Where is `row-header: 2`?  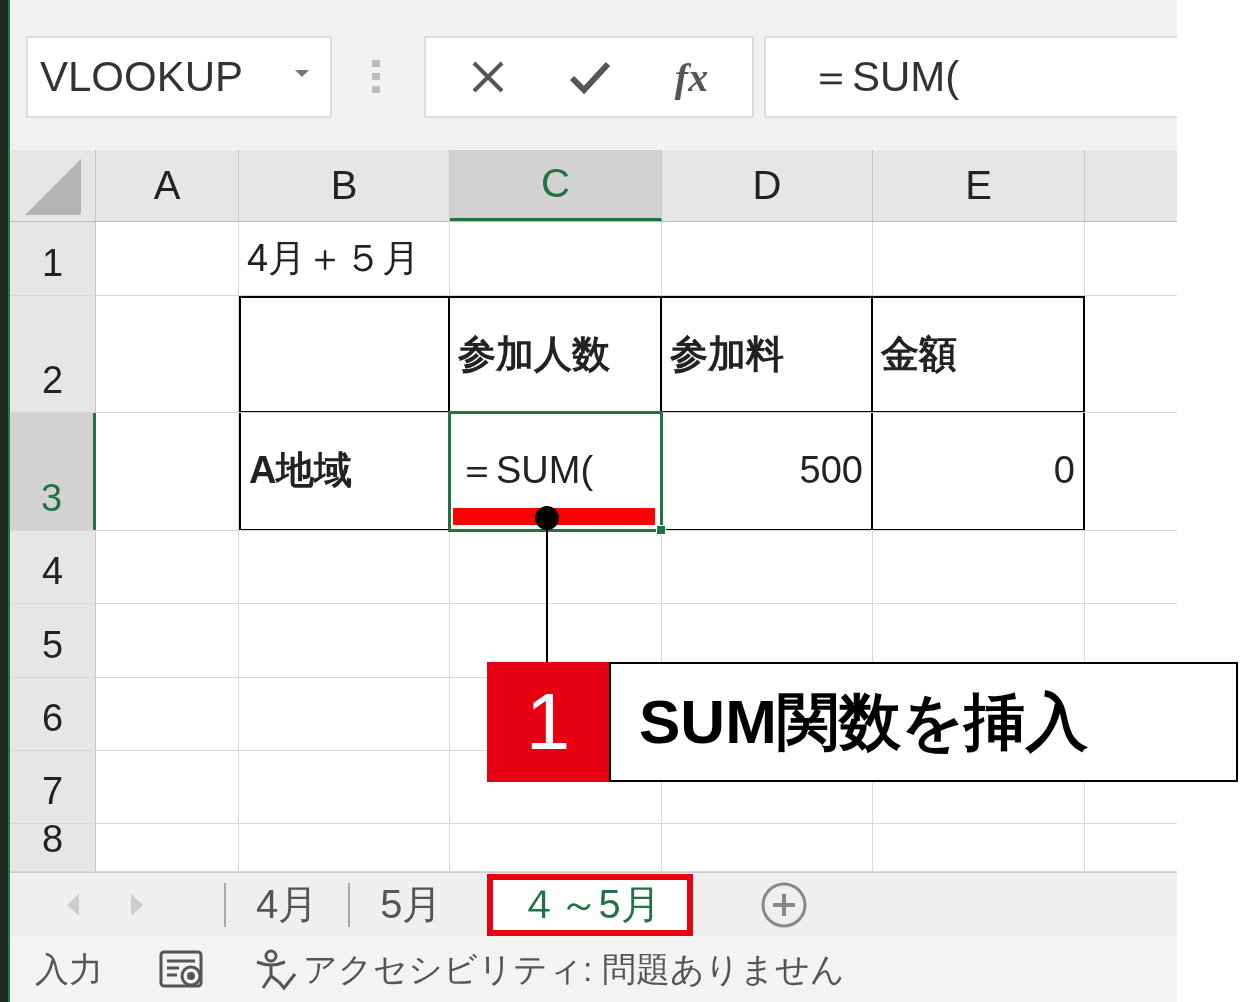 row-header: 2 is located at coordinates (53, 353).